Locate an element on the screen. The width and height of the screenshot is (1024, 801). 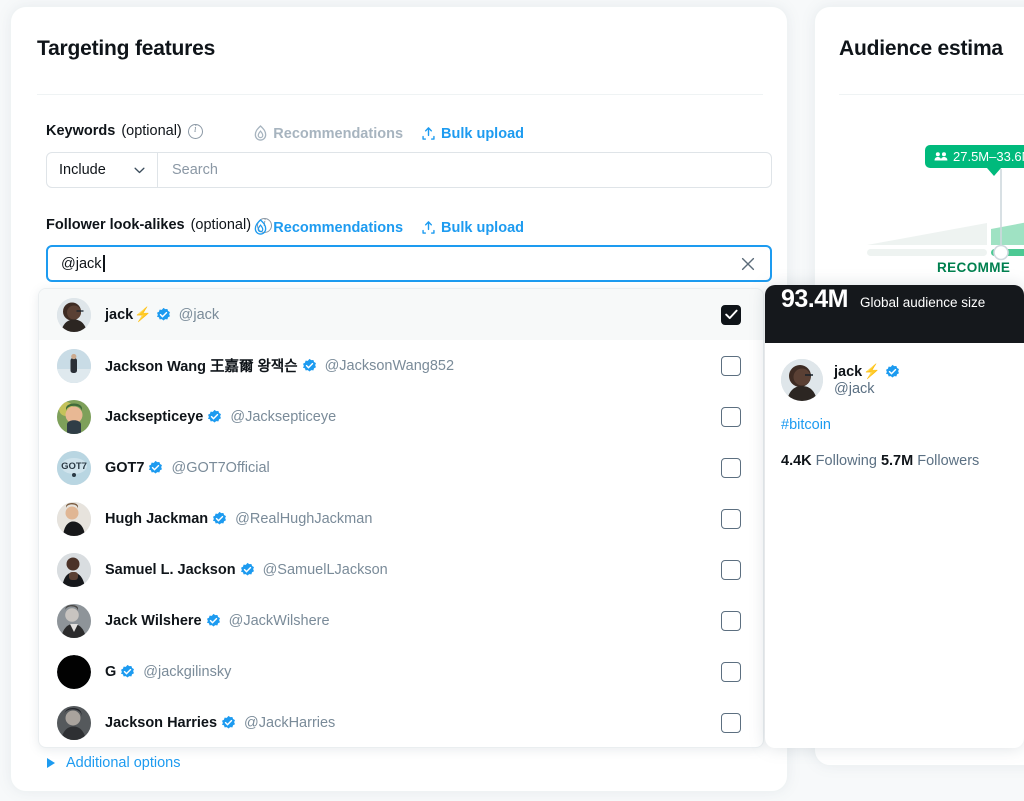
keywords-optional-text: (optional) is located at coordinates (151, 131).